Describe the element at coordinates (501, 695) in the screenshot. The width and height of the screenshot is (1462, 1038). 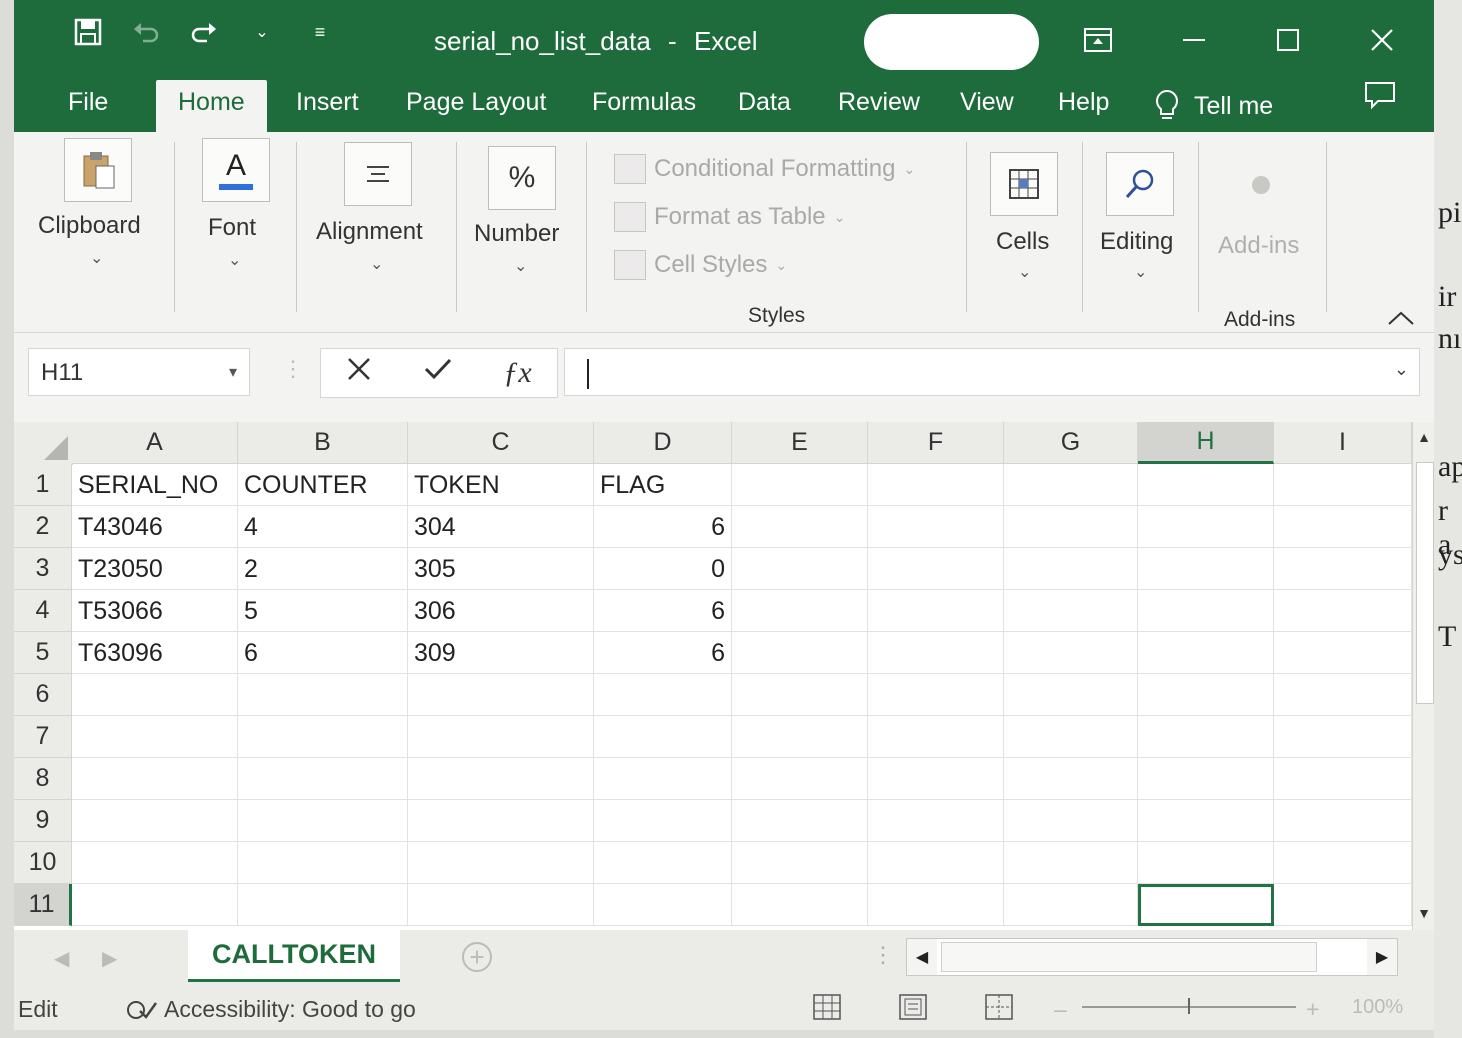
I see `cell-c6` at that location.